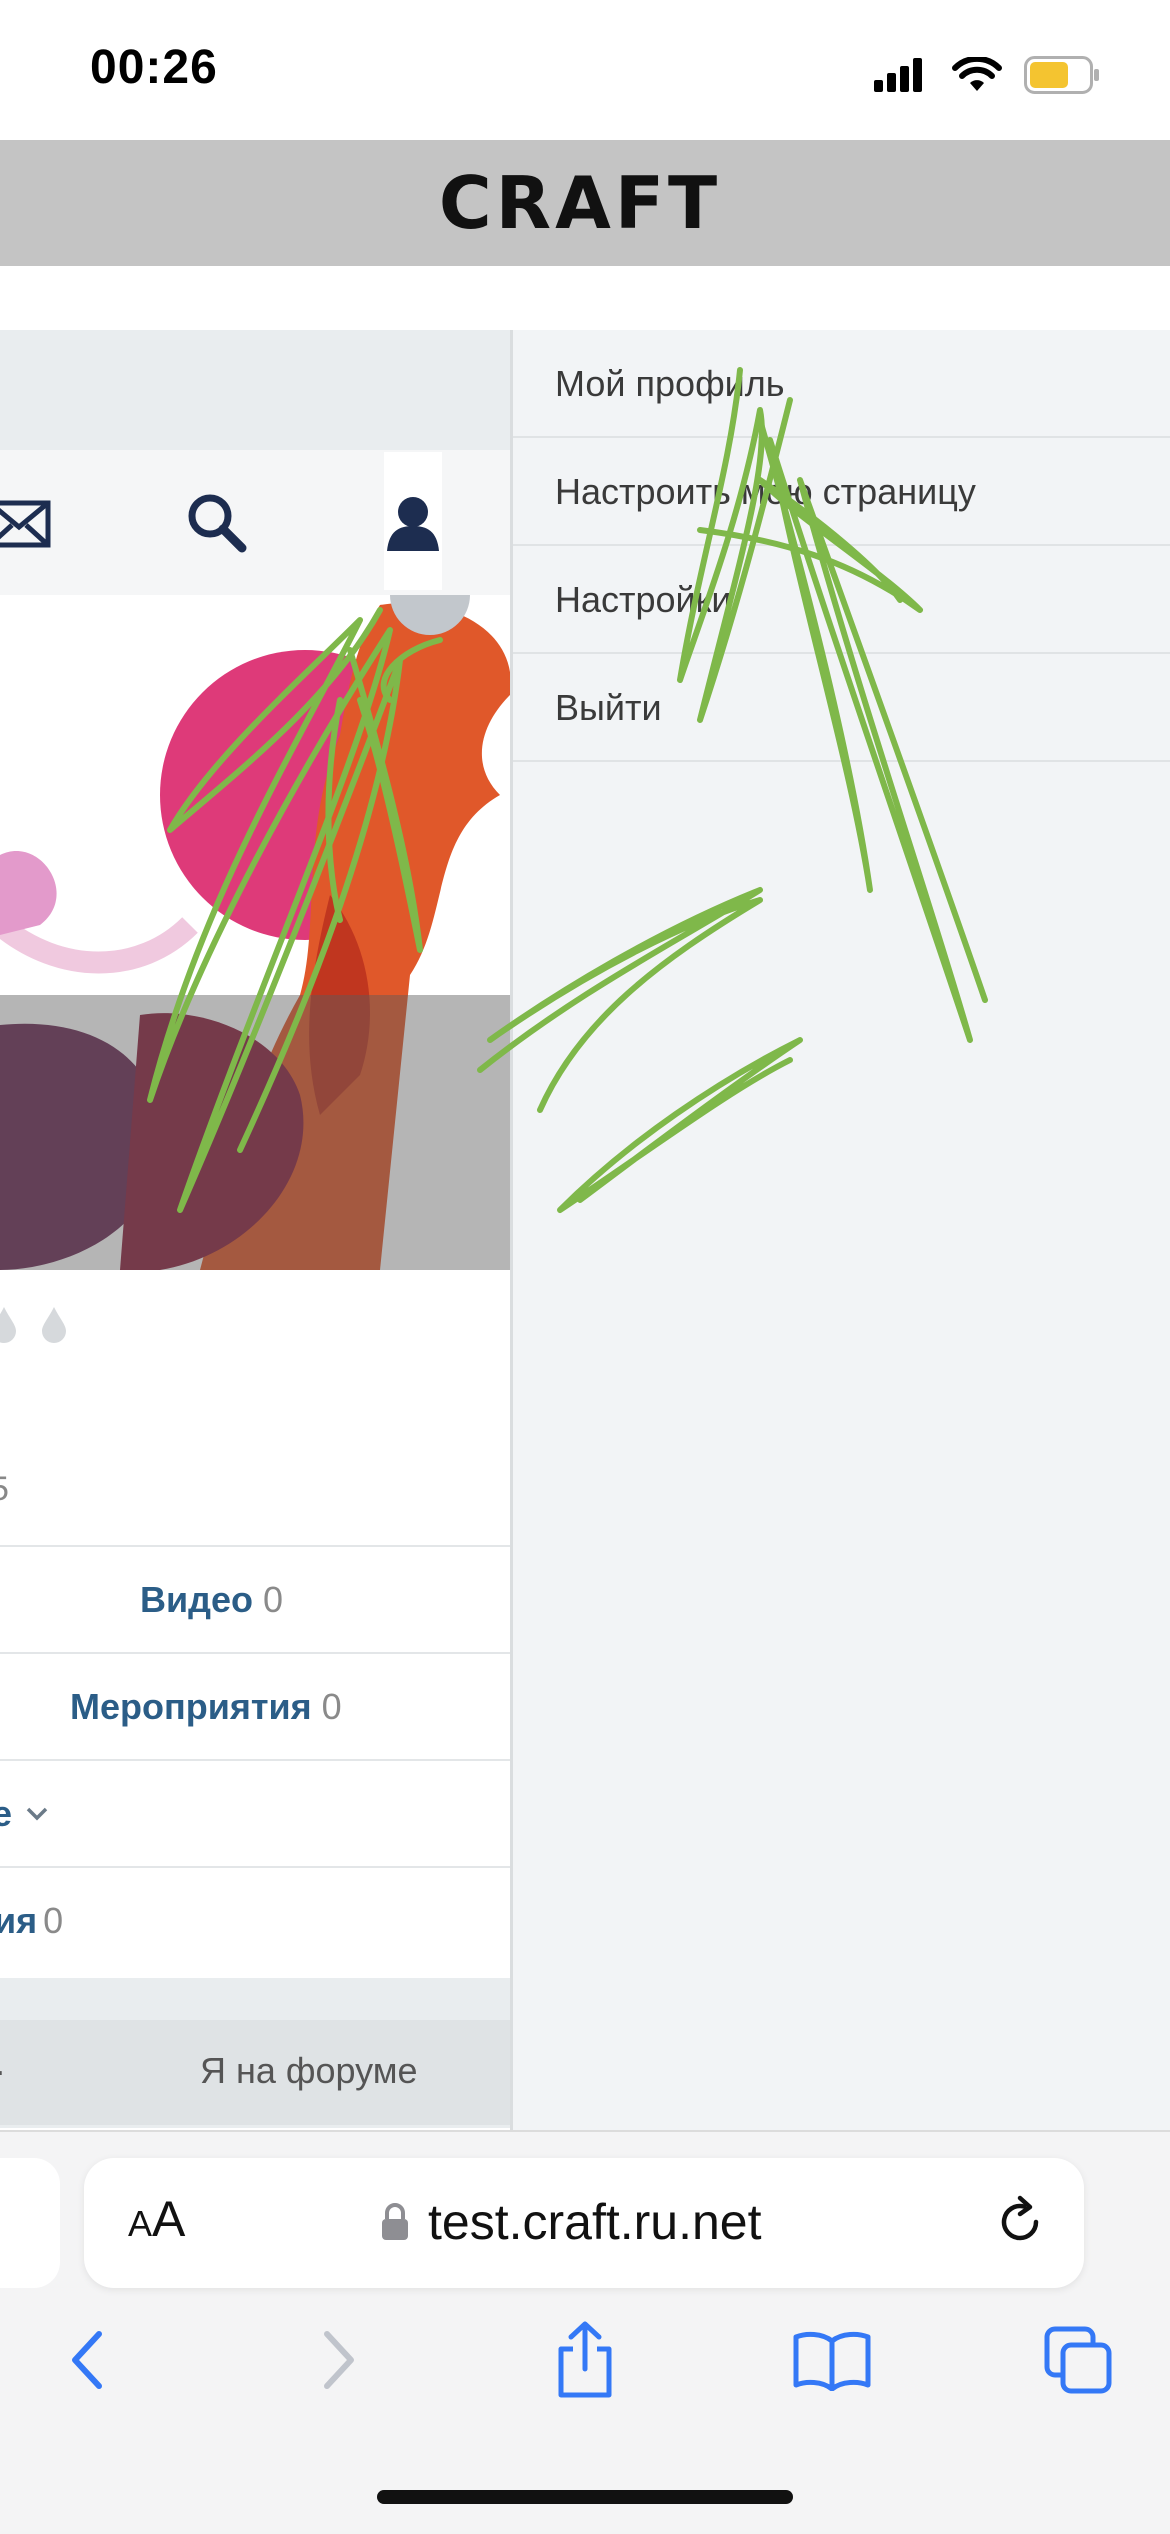 This screenshot has width=1170, height=2534. I want to click on status-icons, so click(987, 75).